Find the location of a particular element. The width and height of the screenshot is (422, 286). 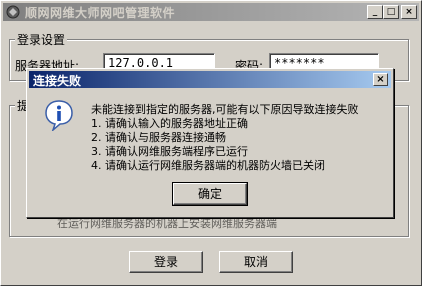

window-title: 顺网网维大师网吧管理软件 is located at coordinates (100, 13).